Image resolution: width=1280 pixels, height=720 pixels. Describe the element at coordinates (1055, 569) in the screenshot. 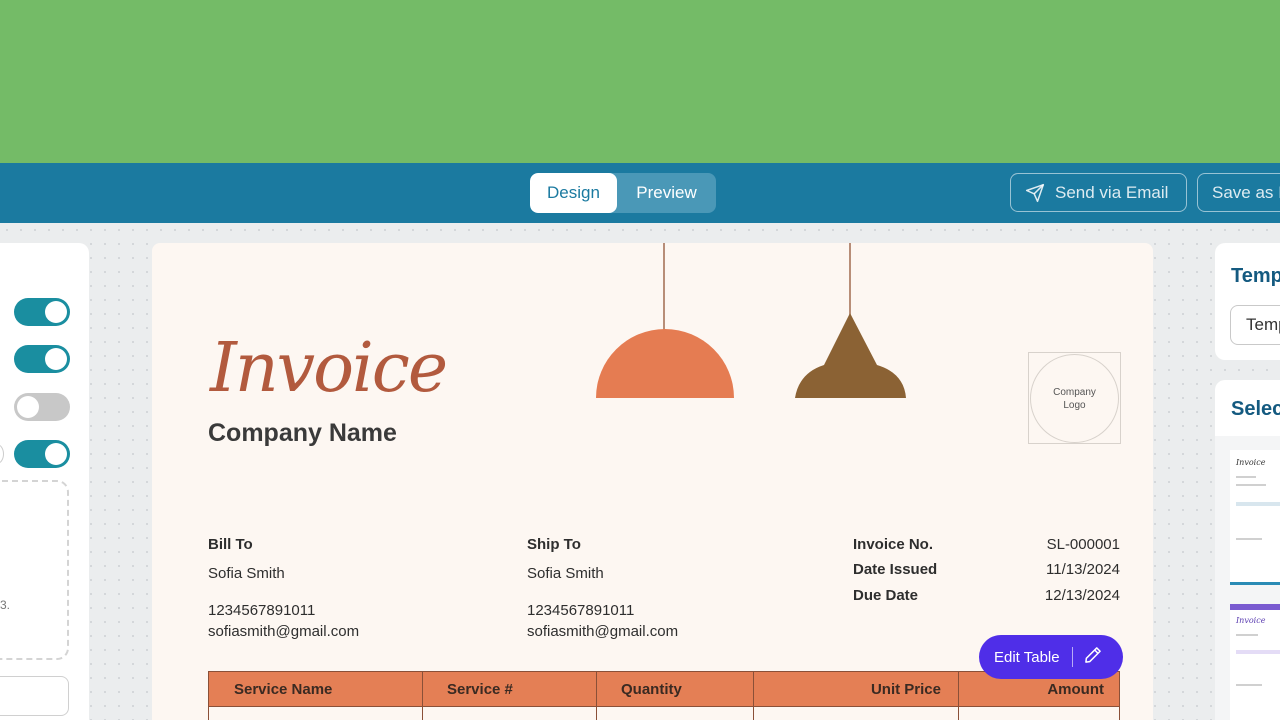

I see `date-issued-value: 11/13/2024` at that location.